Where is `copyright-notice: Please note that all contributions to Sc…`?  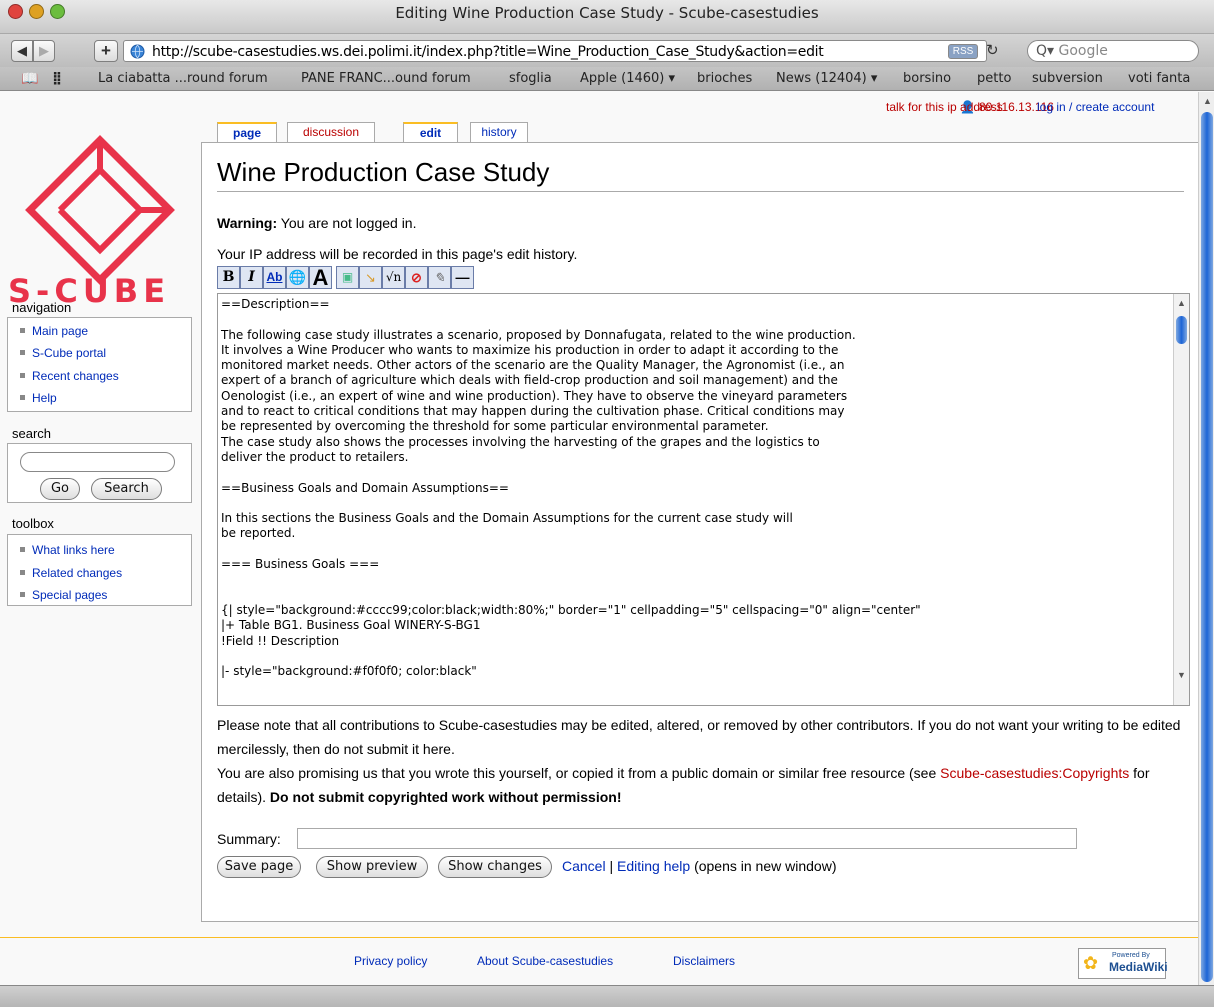
copyright-notice: Please note that all contributions to Sc… is located at coordinates (704, 761).